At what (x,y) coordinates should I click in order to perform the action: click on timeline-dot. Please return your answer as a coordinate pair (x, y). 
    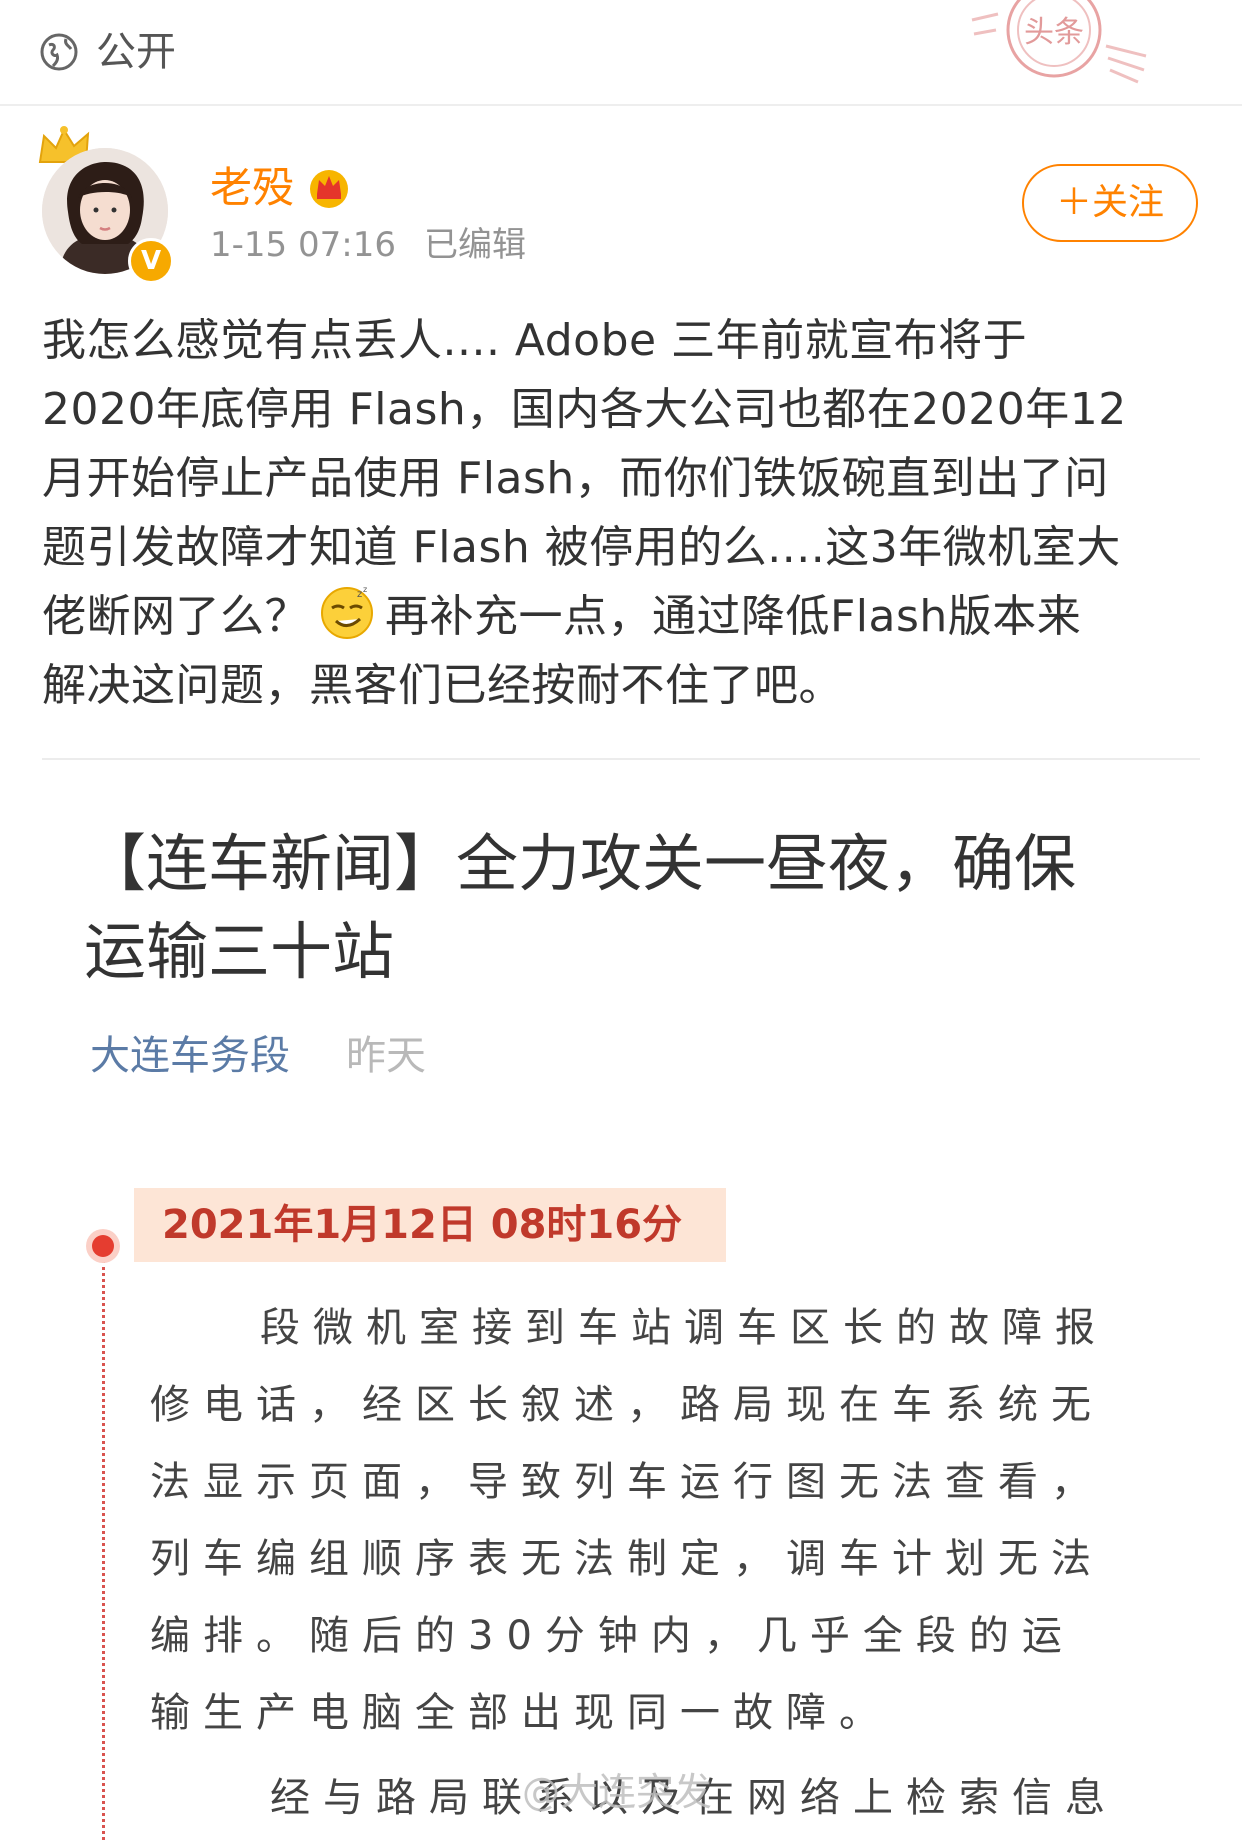
    Looking at the image, I should click on (103, 1246).